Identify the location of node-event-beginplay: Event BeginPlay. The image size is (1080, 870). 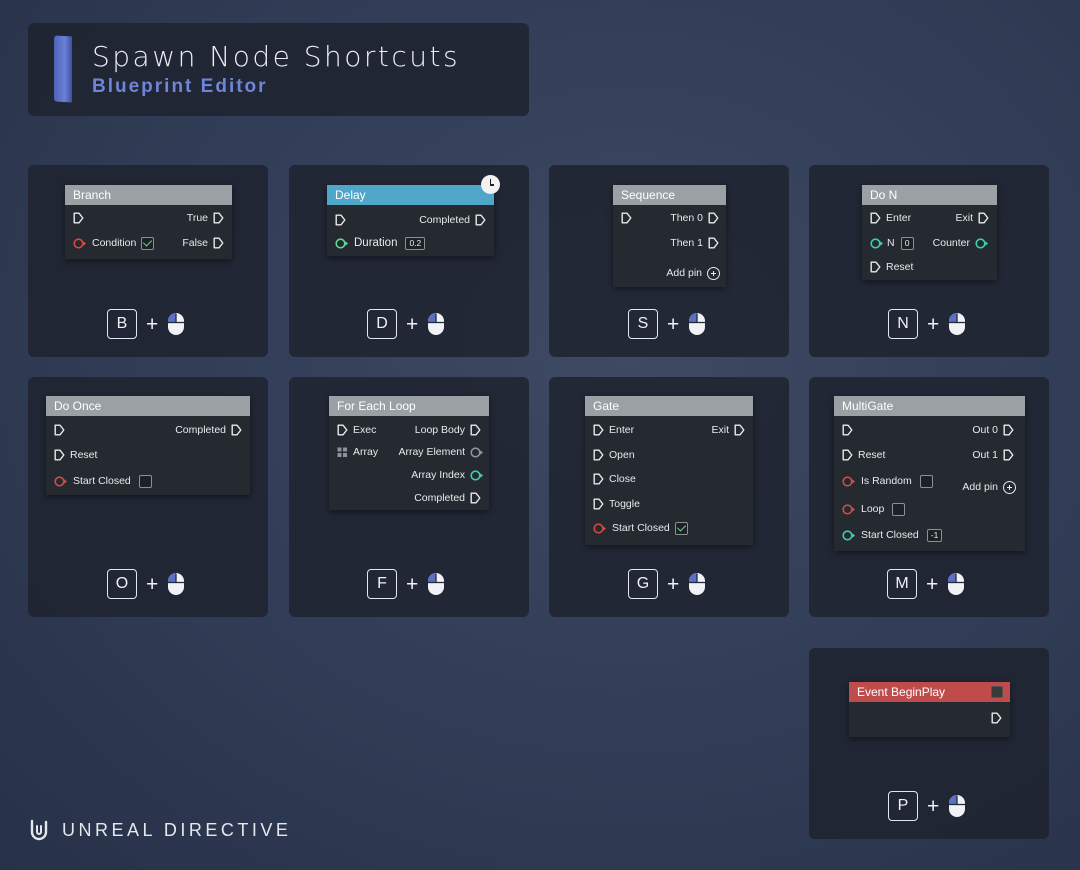
(929, 709).